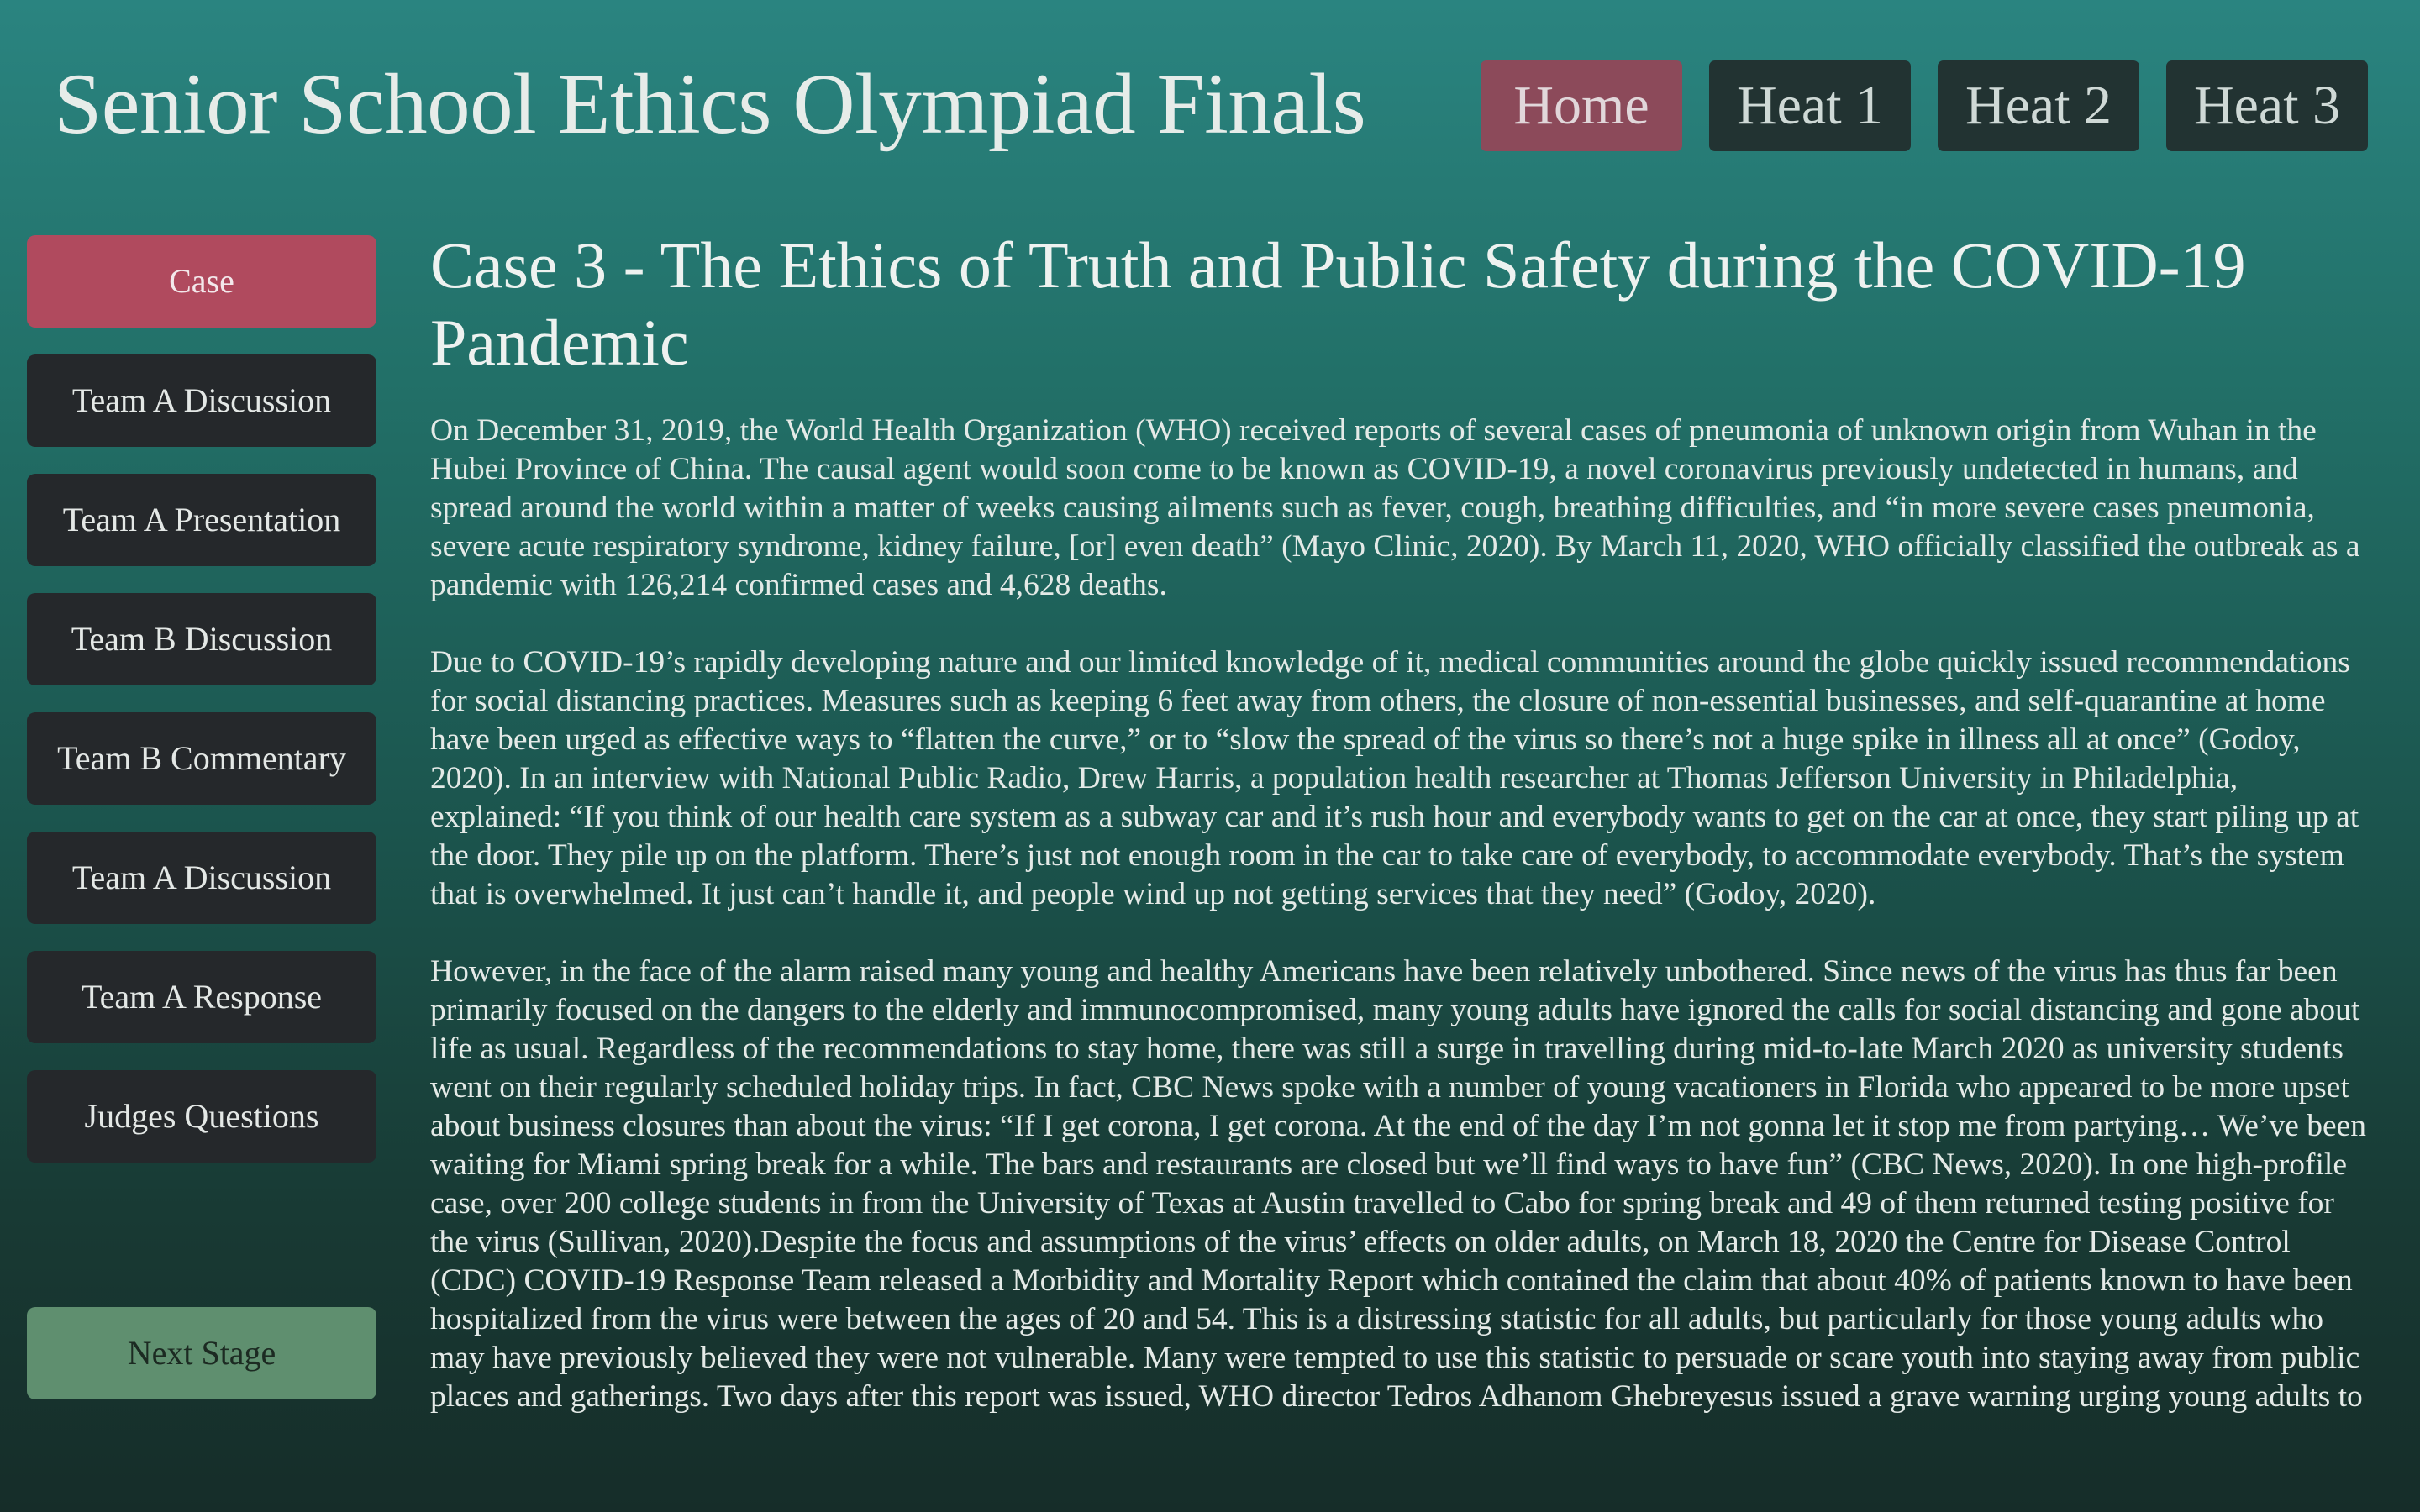 The image size is (2420, 1512). Describe the element at coordinates (1810, 105) in the screenshot. I see `tab-heat-1: Heat 1` at that location.